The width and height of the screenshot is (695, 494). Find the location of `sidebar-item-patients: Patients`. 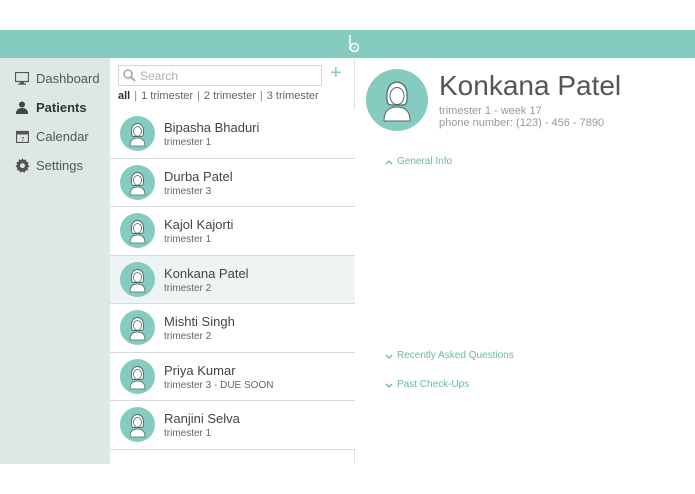

sidebar-item-patients: Patients is located at coordinates (50, 107).